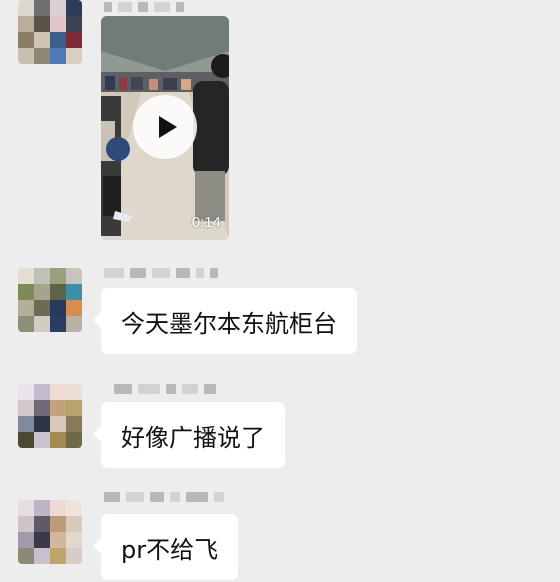 The width and height of the screenshot is (560, 582). What do you see at coordinates (170, 549) in the screenshot?
I see `message-text: pr不给飞` at bounding box center [170, 549].